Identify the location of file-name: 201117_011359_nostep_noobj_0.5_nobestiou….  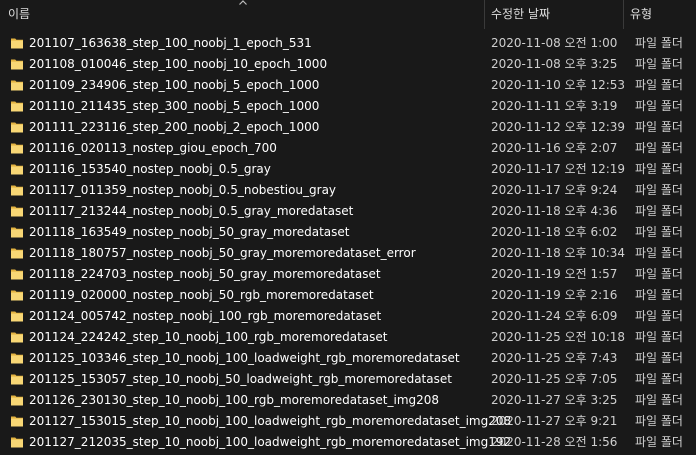
(183, 190).